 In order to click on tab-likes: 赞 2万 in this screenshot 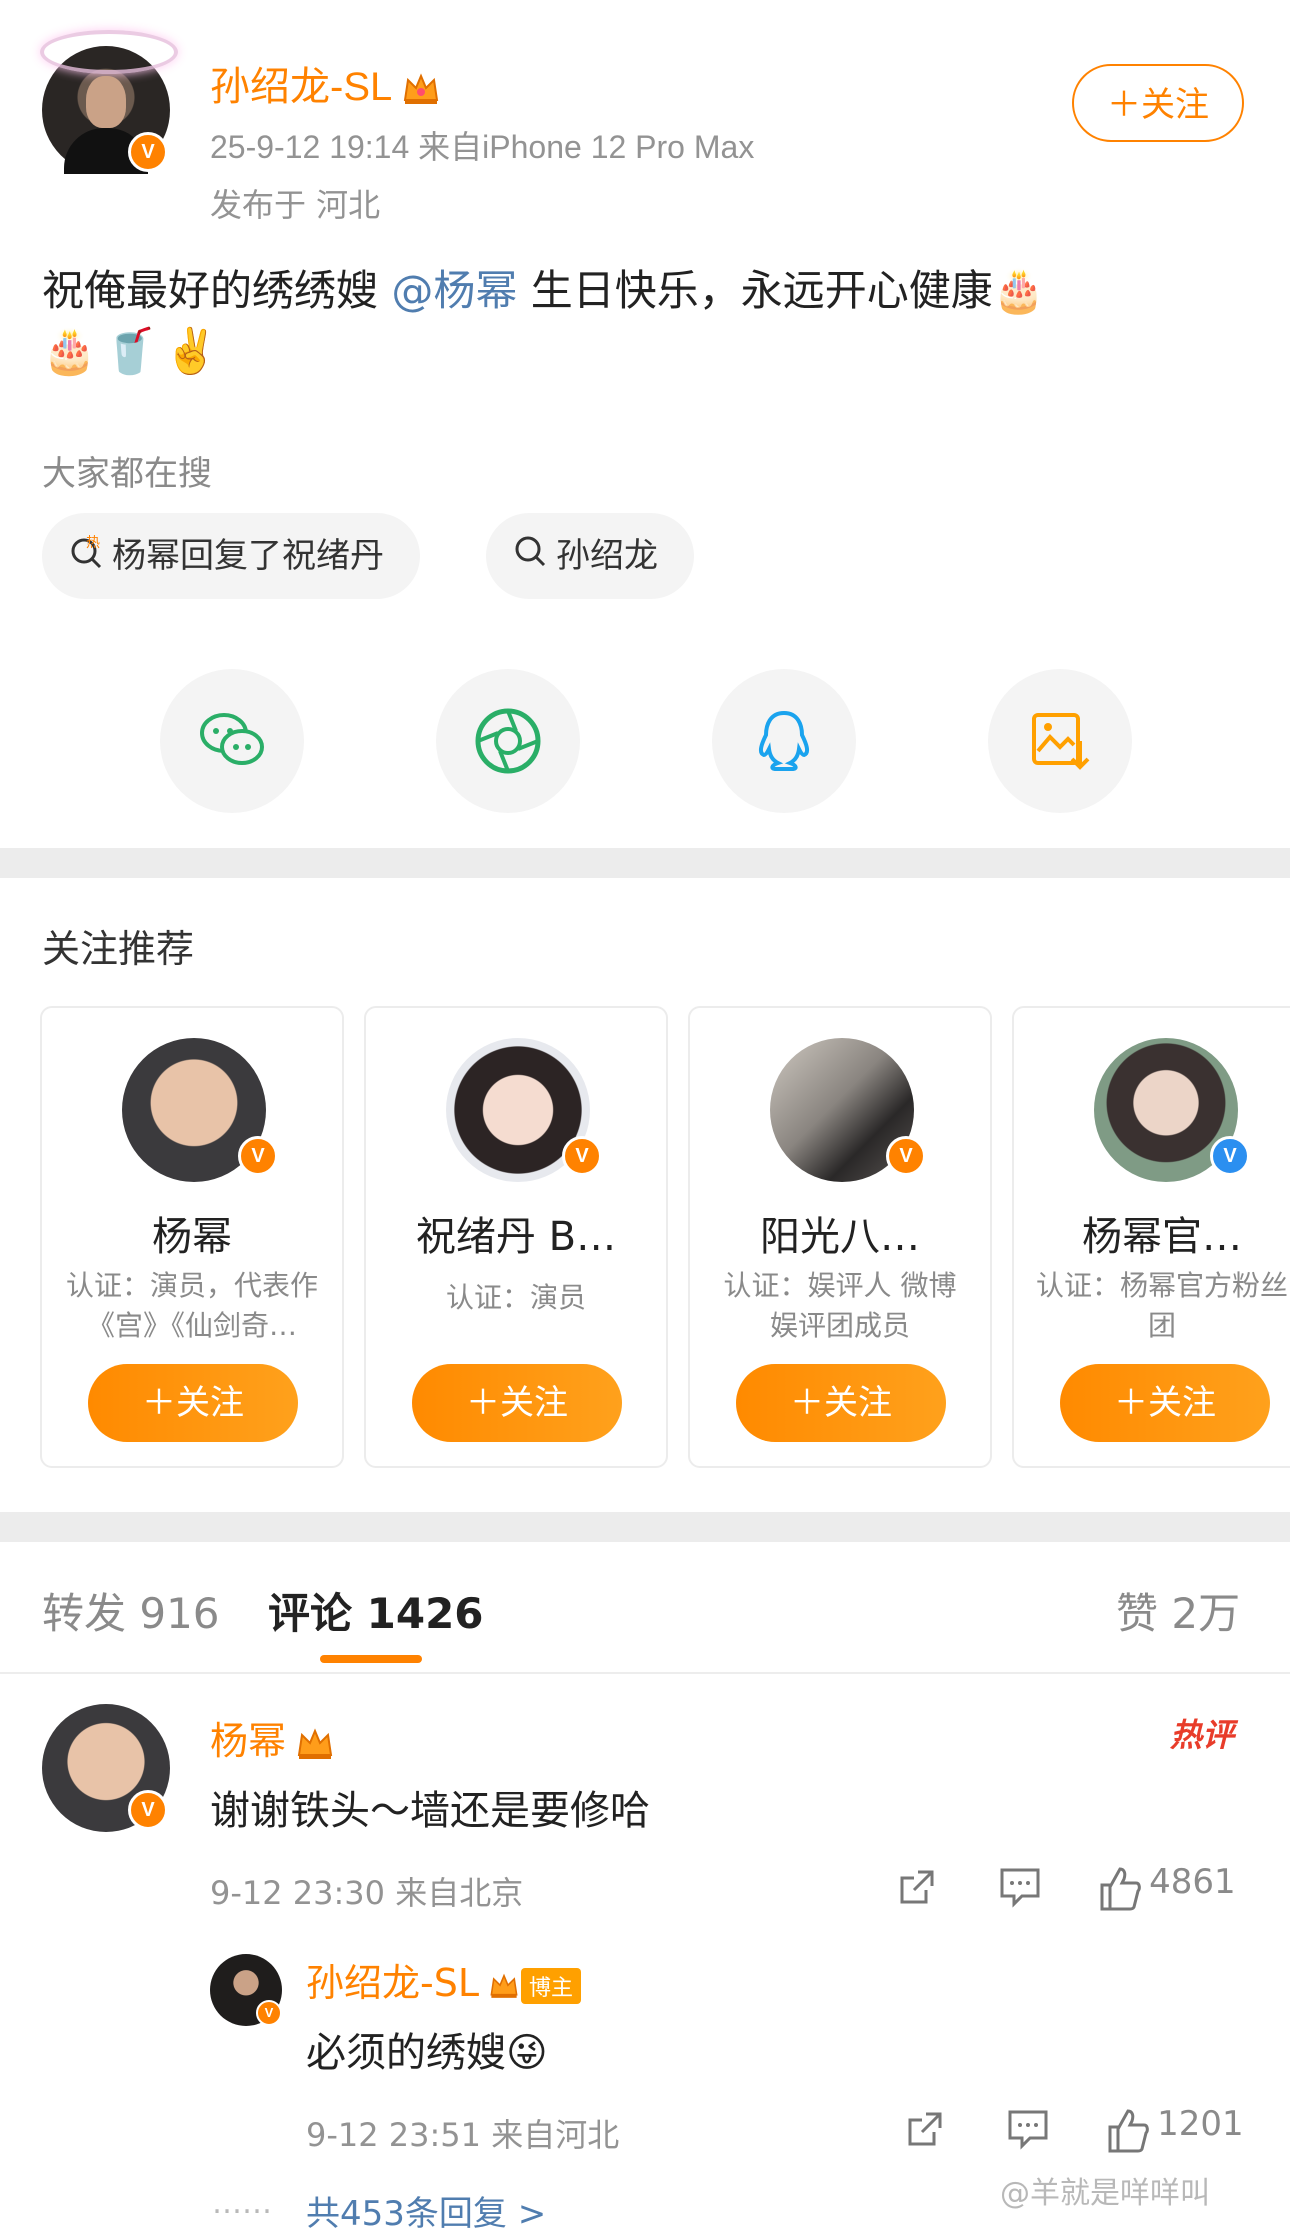, I will do `click(1178, 1610)`.